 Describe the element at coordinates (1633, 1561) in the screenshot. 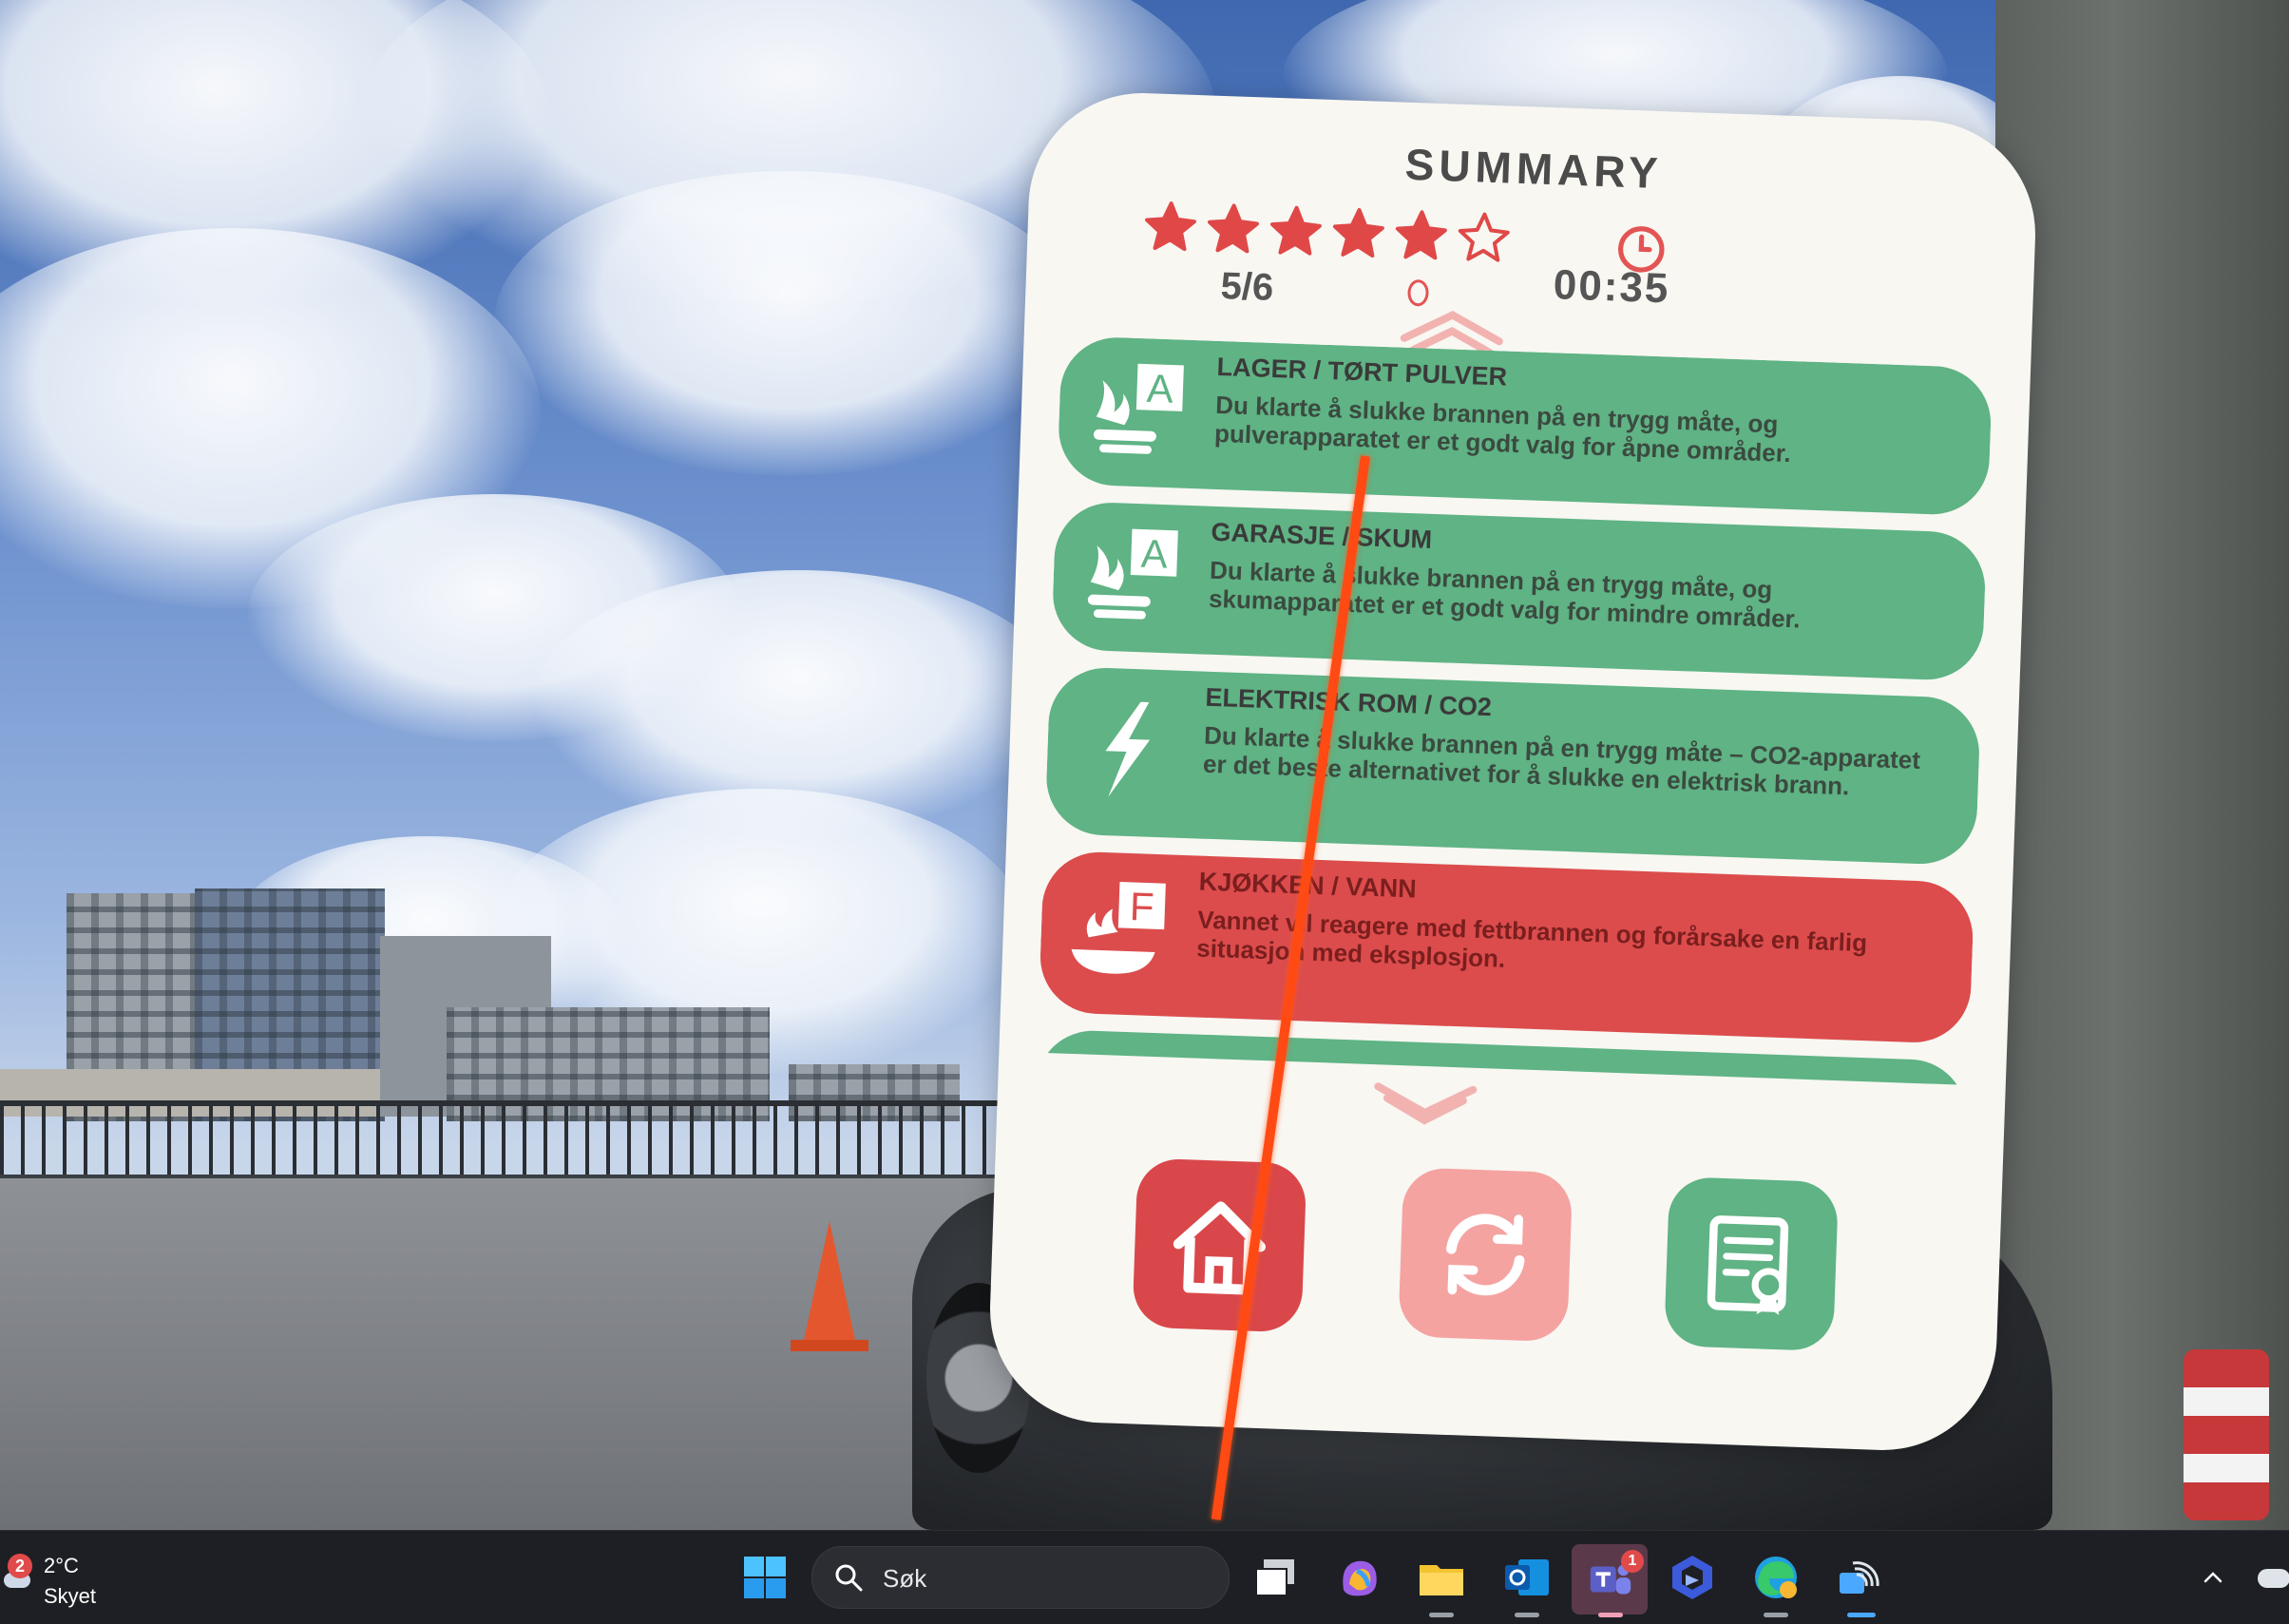

I see `teams-notification-badge: 1` at that location.